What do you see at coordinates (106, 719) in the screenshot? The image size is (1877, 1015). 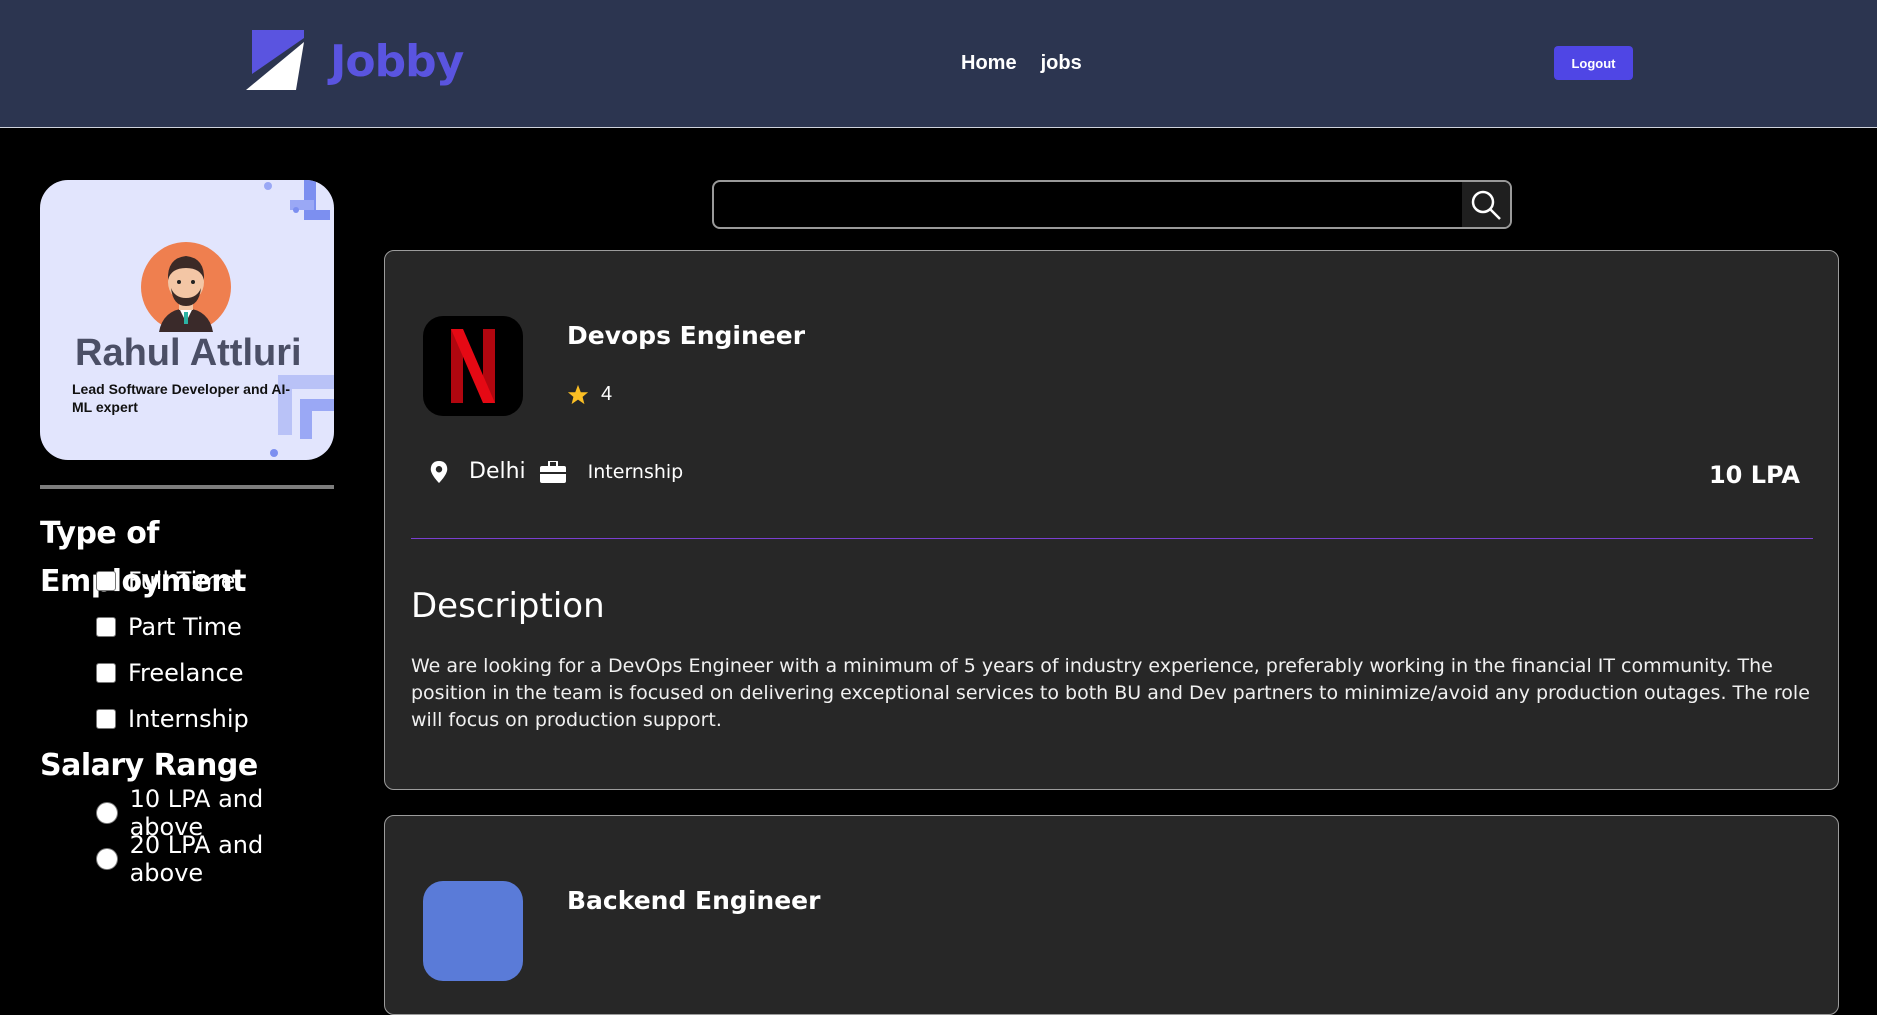 I see `internship-checkbox` at bounding box center [106, 719].